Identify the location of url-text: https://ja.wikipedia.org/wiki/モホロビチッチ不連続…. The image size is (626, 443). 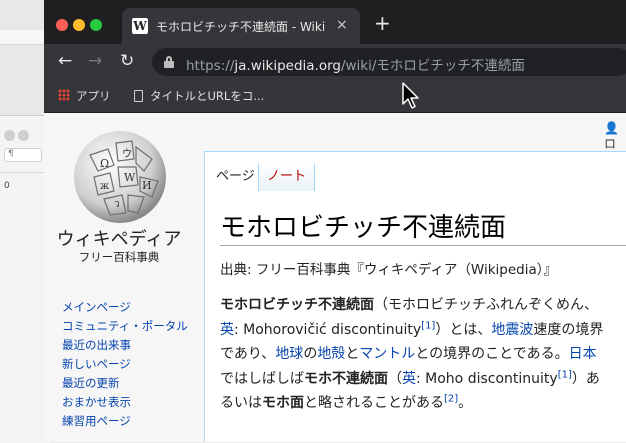
(355, 64).